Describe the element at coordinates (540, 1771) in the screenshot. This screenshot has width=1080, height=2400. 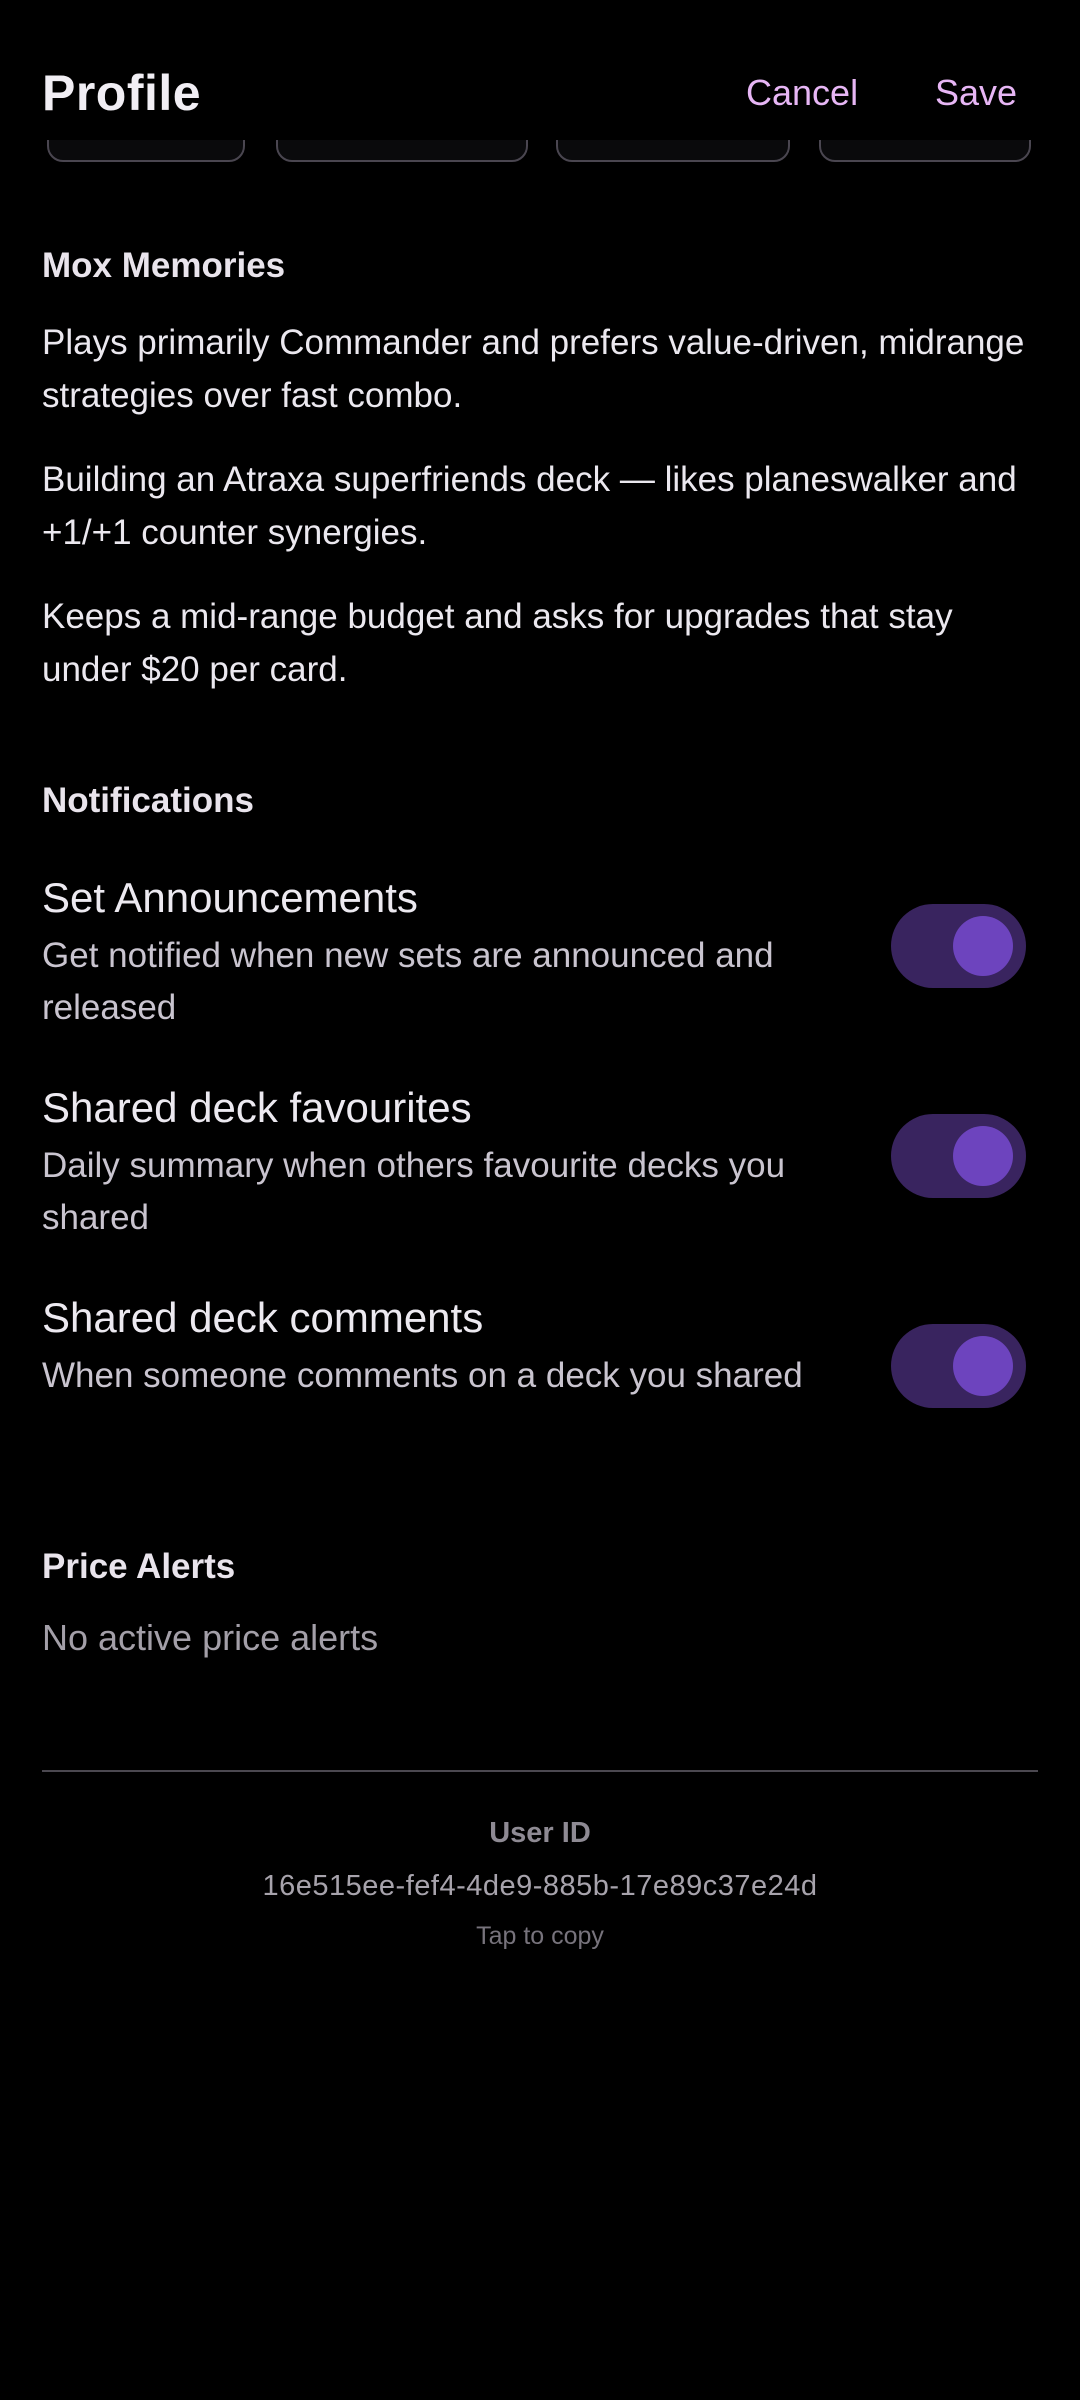
I see `divider` at that location.